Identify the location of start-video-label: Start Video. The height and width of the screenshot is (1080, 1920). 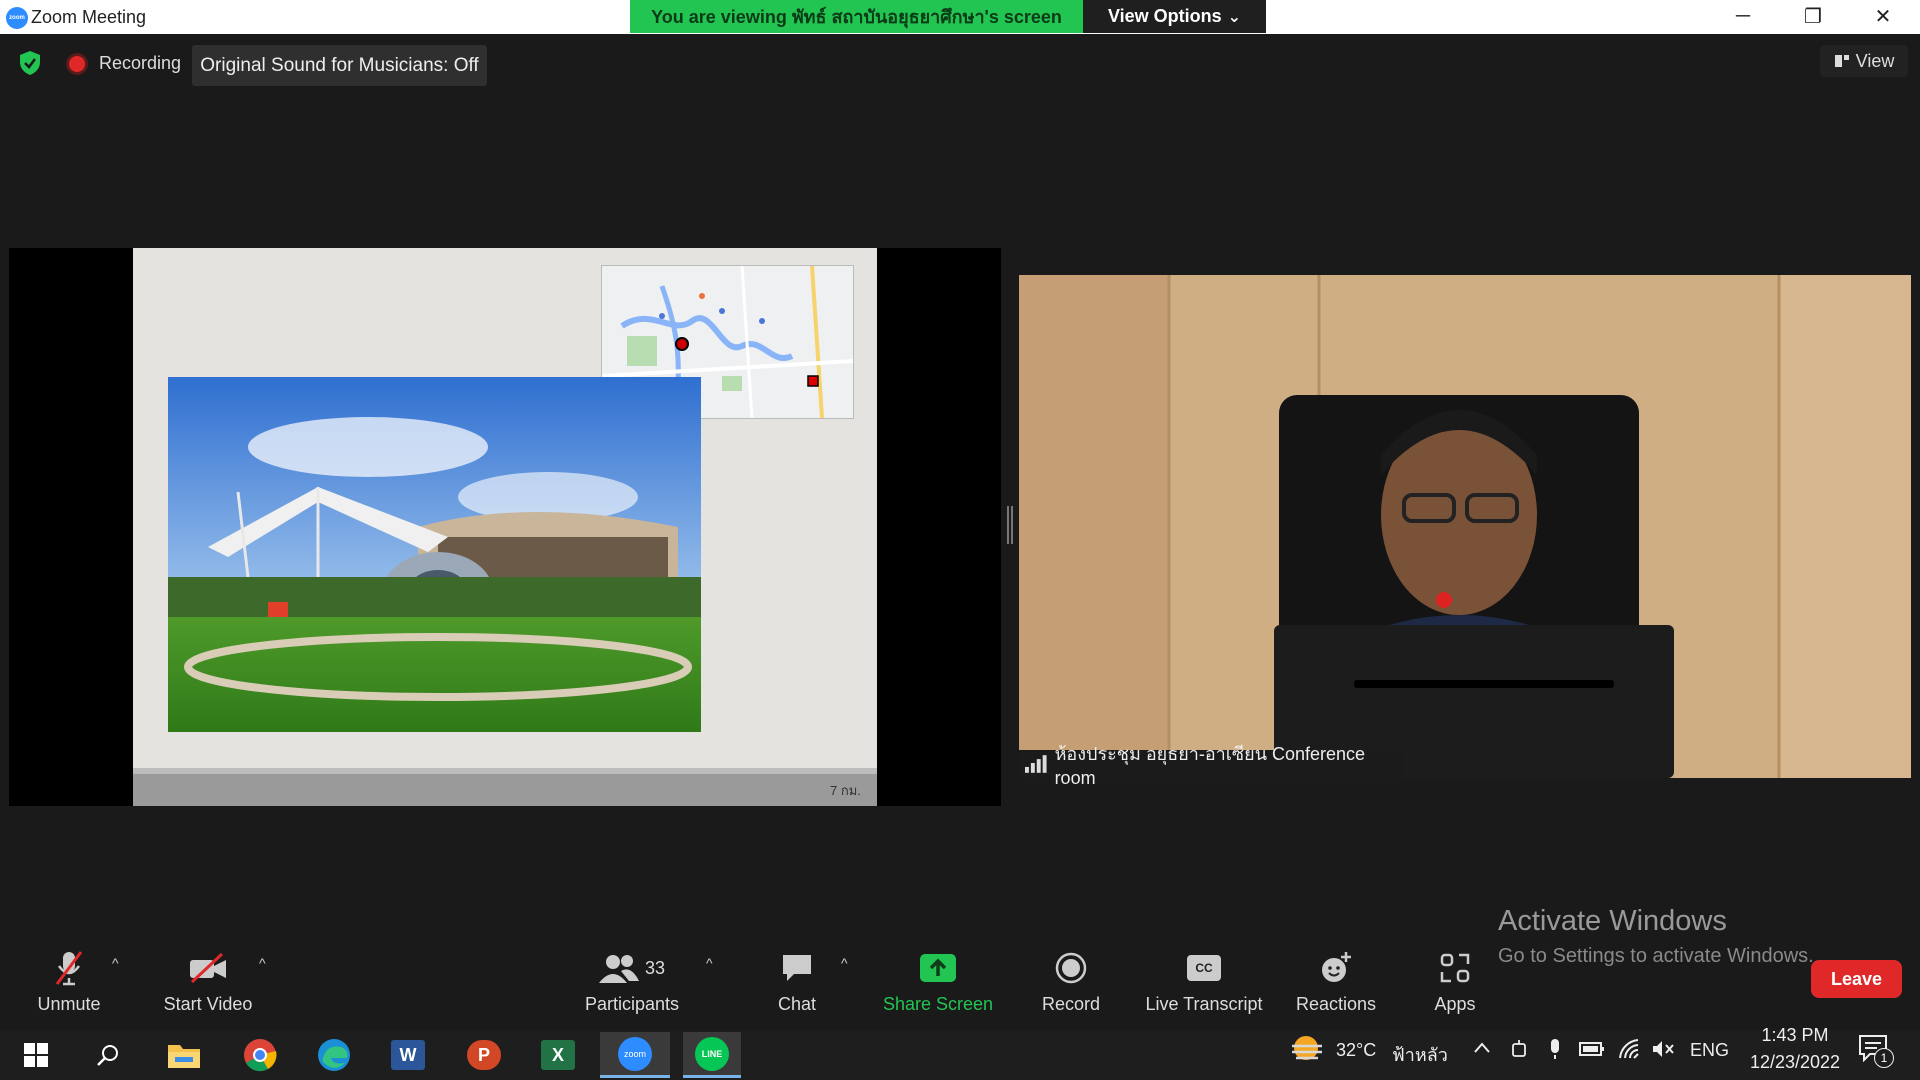
(208, 1004).